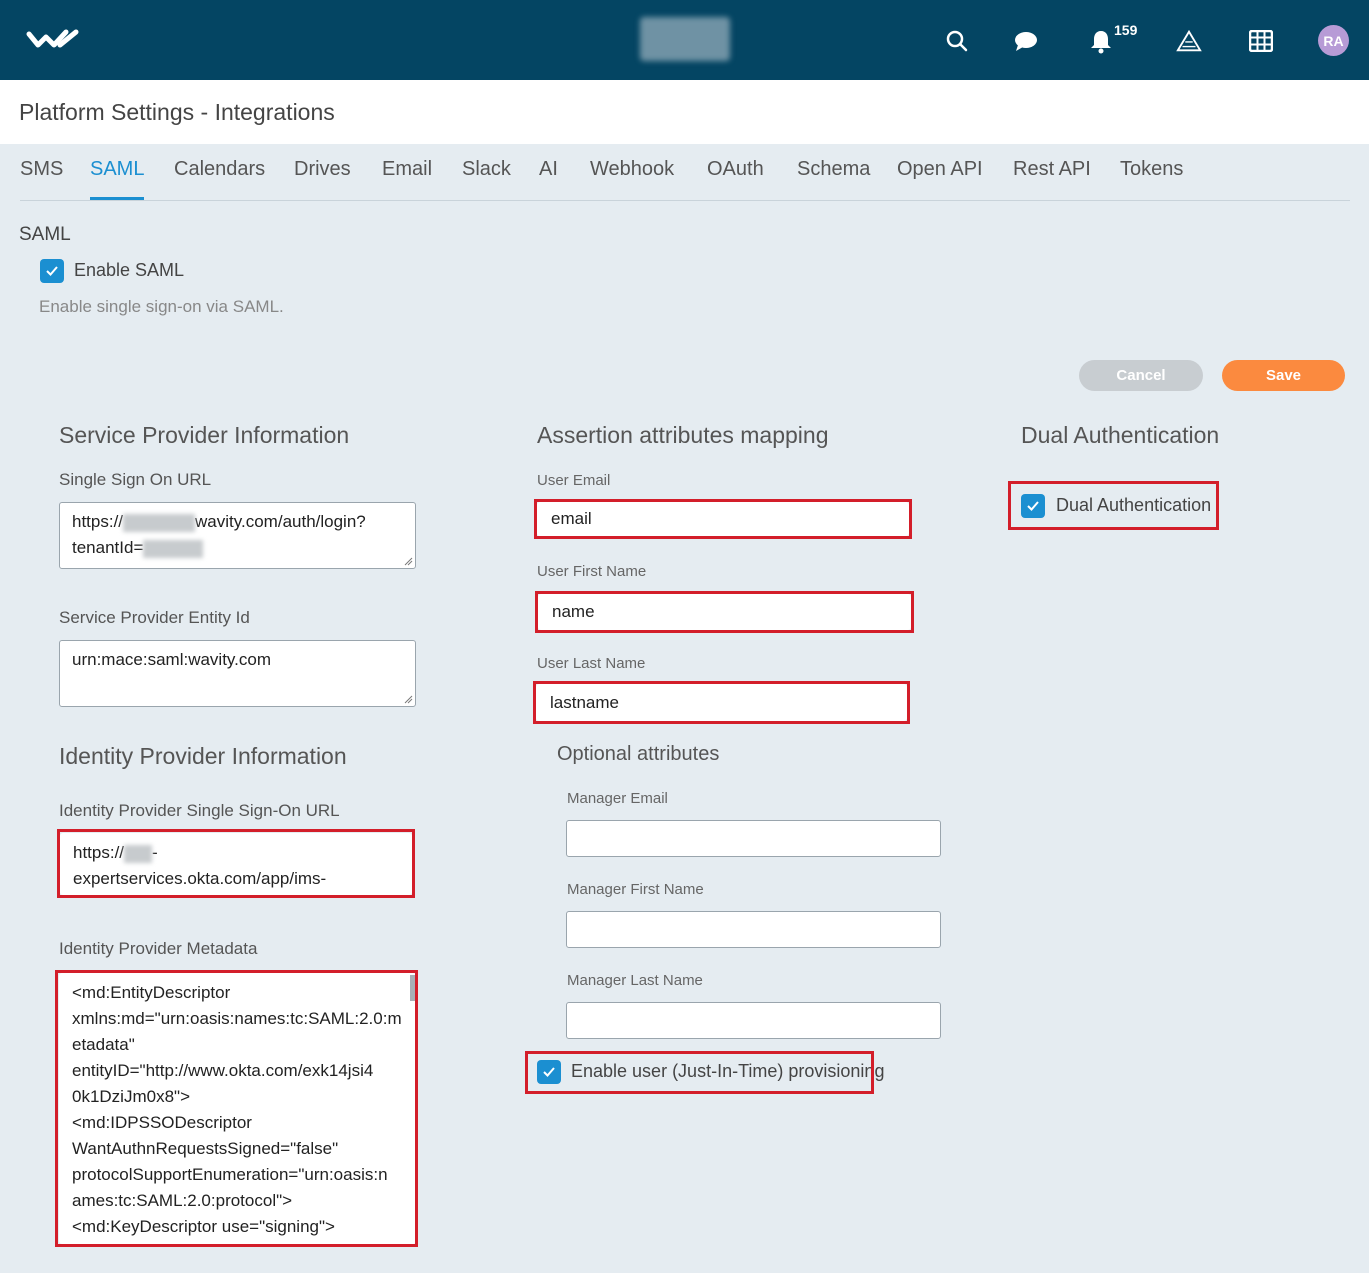 The image size is (1369, 1273). Describe the element at coordinates (1120, 435) in the screenshot. I see `dual-auth-heading: Dual Authentication` at that location.